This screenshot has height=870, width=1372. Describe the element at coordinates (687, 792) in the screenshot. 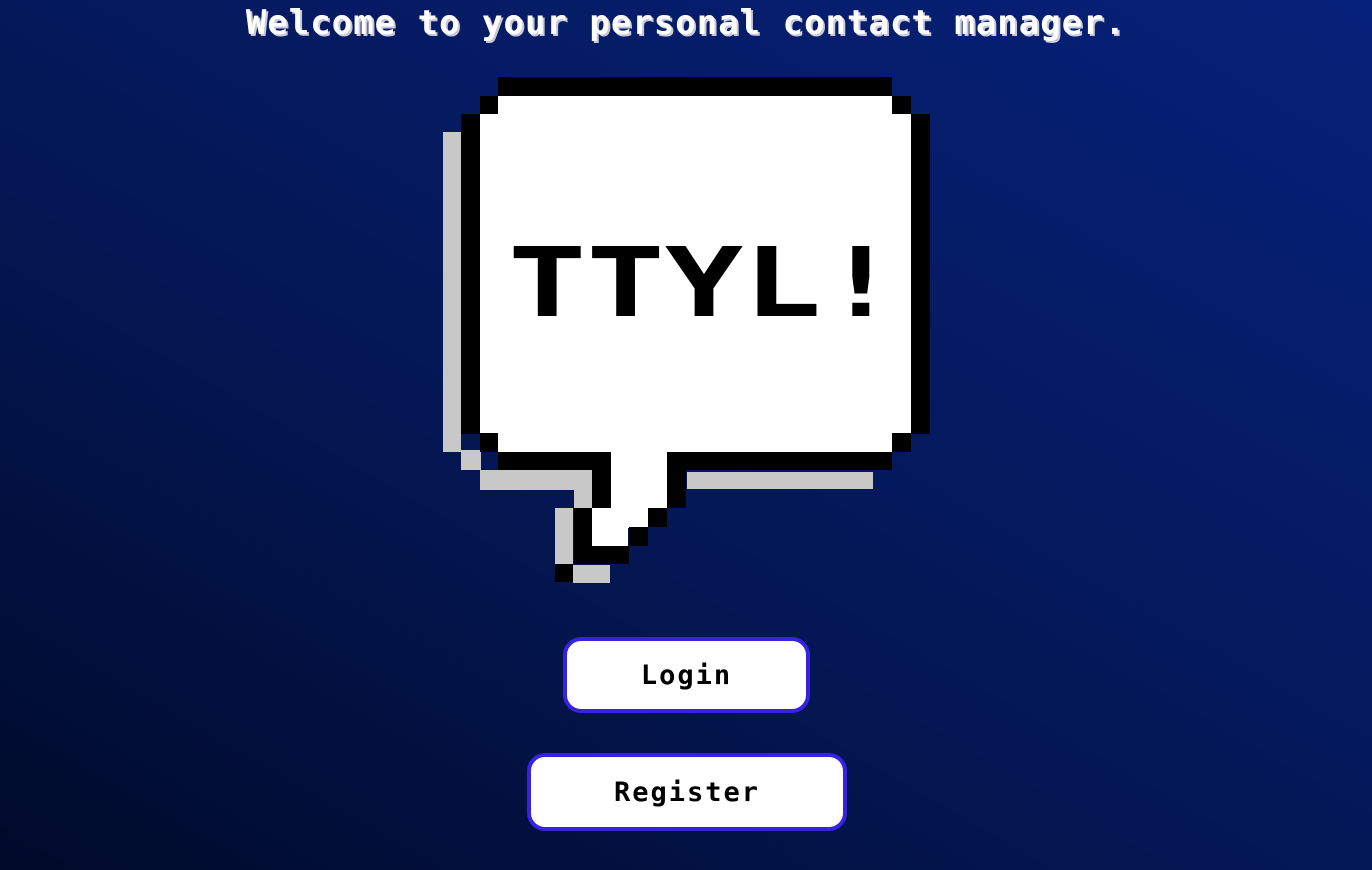

I see `register-button: Register` at that location.